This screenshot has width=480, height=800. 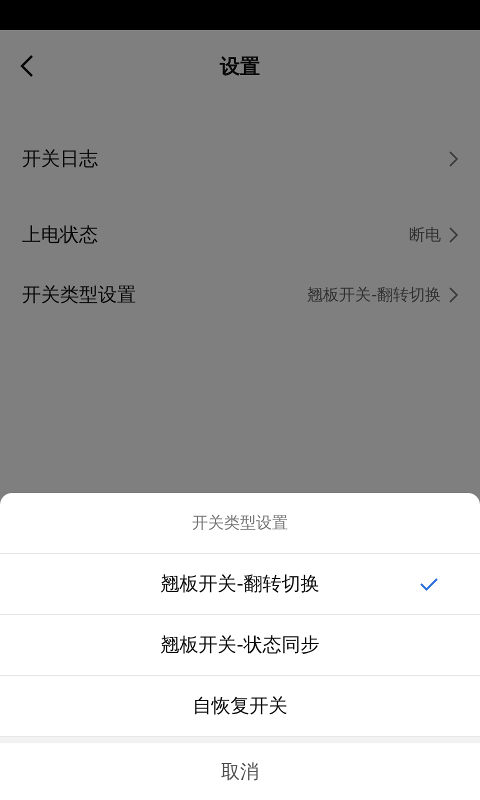 I want to click on option-item: 翘板开关-状态同步, so click(x=240, y=645).